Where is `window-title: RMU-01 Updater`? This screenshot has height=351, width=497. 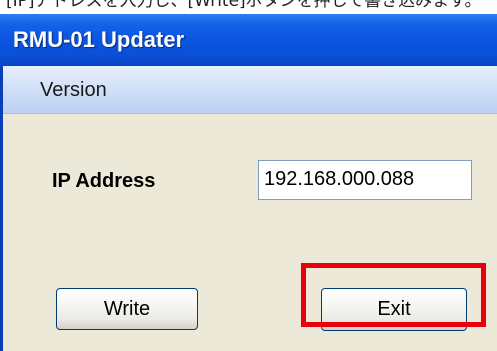
window-title: RMU-01 Updater is located at coordinates (99, 39).